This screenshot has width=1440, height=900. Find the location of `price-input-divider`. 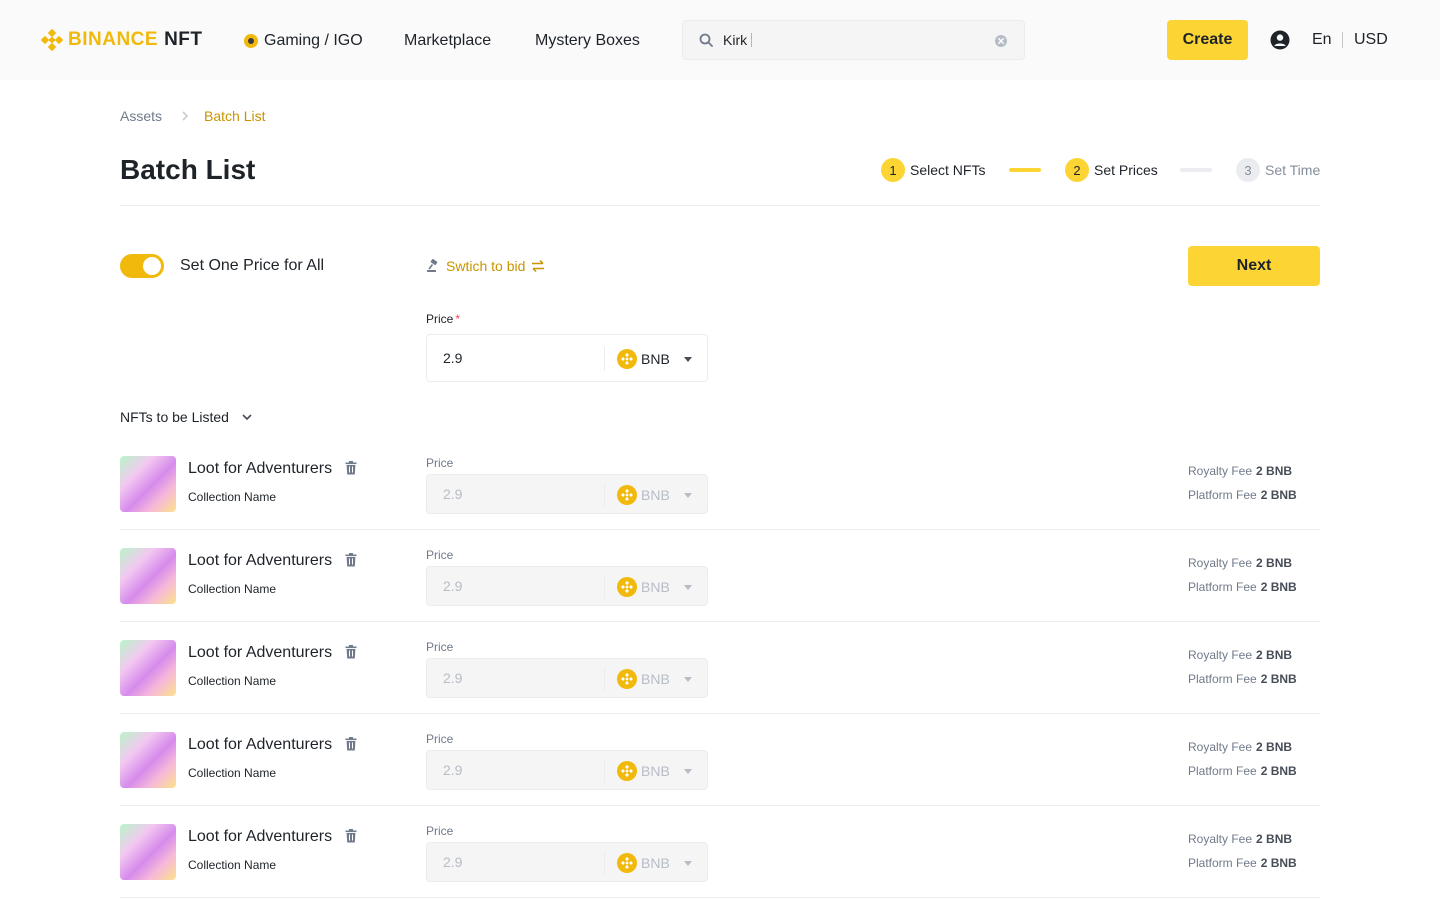

price-input-divider is located at coordinates (604, 359).